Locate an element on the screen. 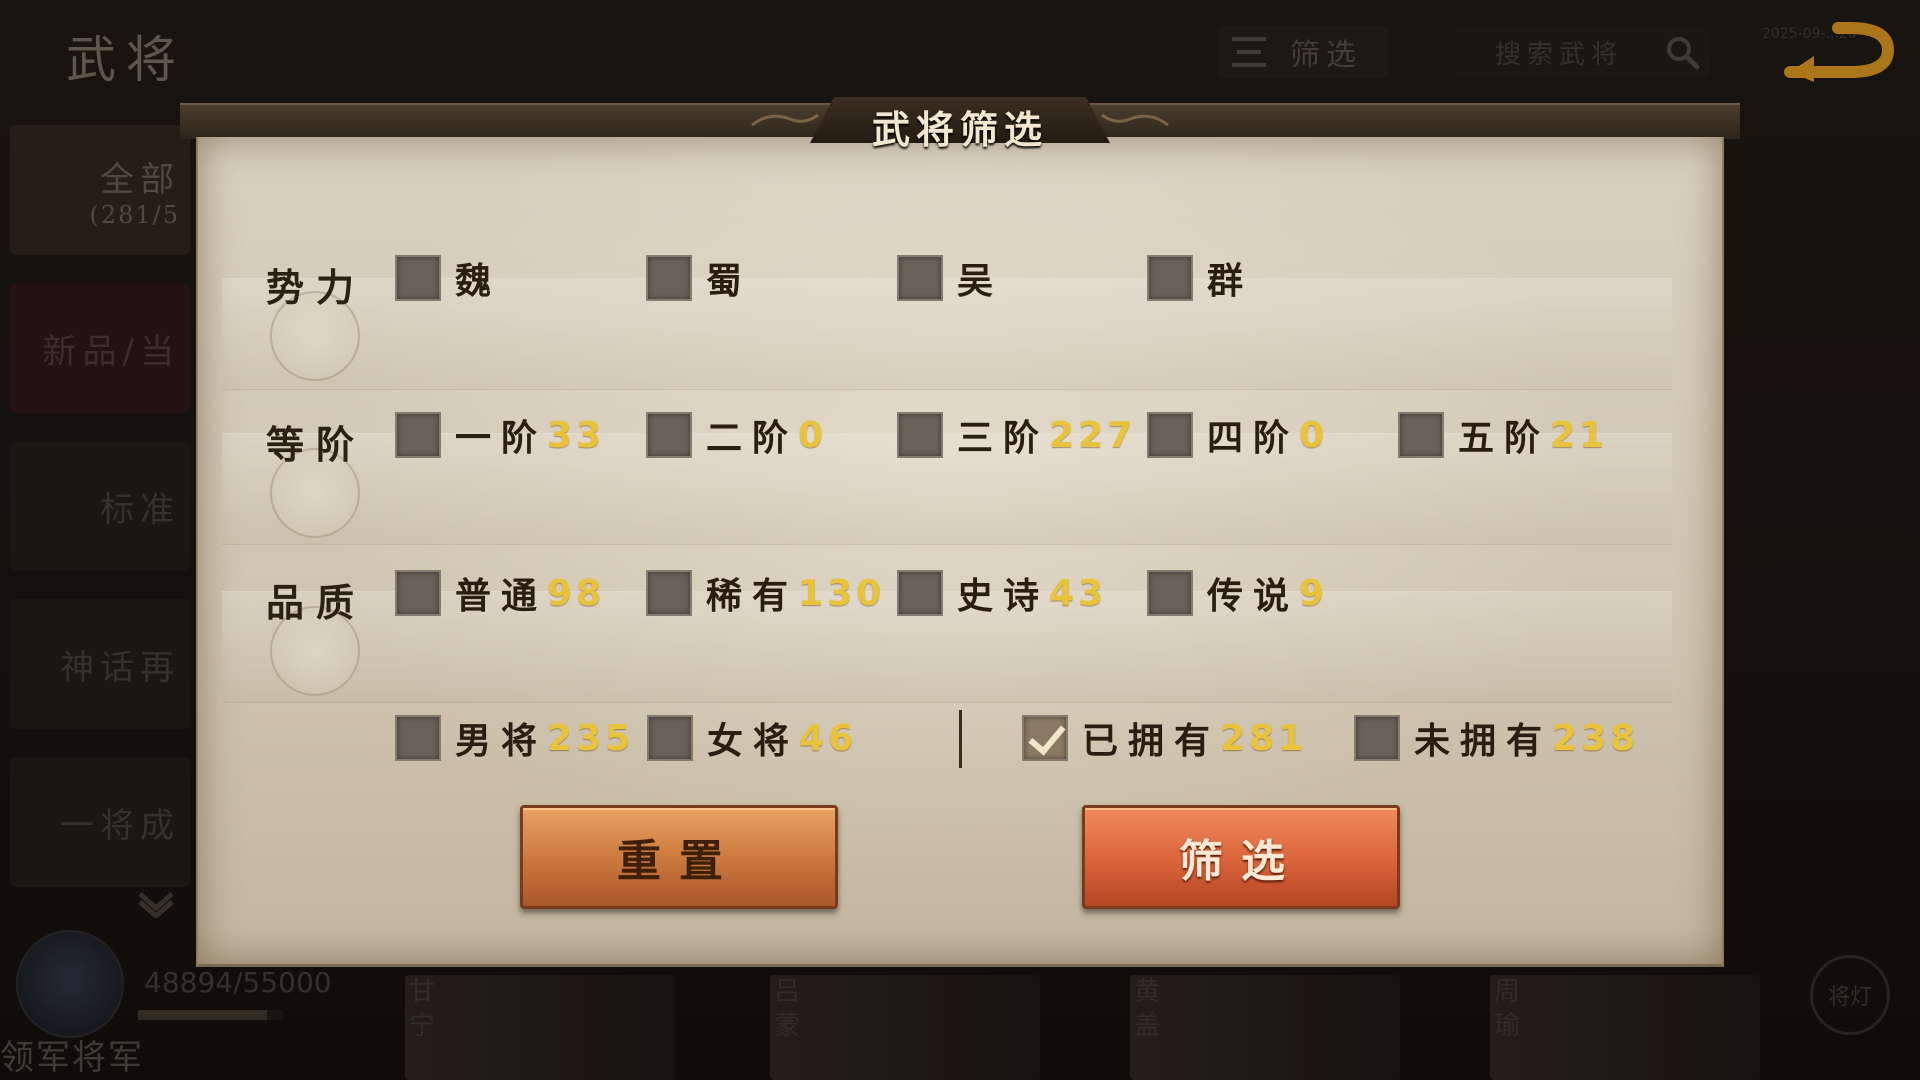 This screenshot has height=1080, width=1920. option-count: 21 is located at coordinates (1579, 435).